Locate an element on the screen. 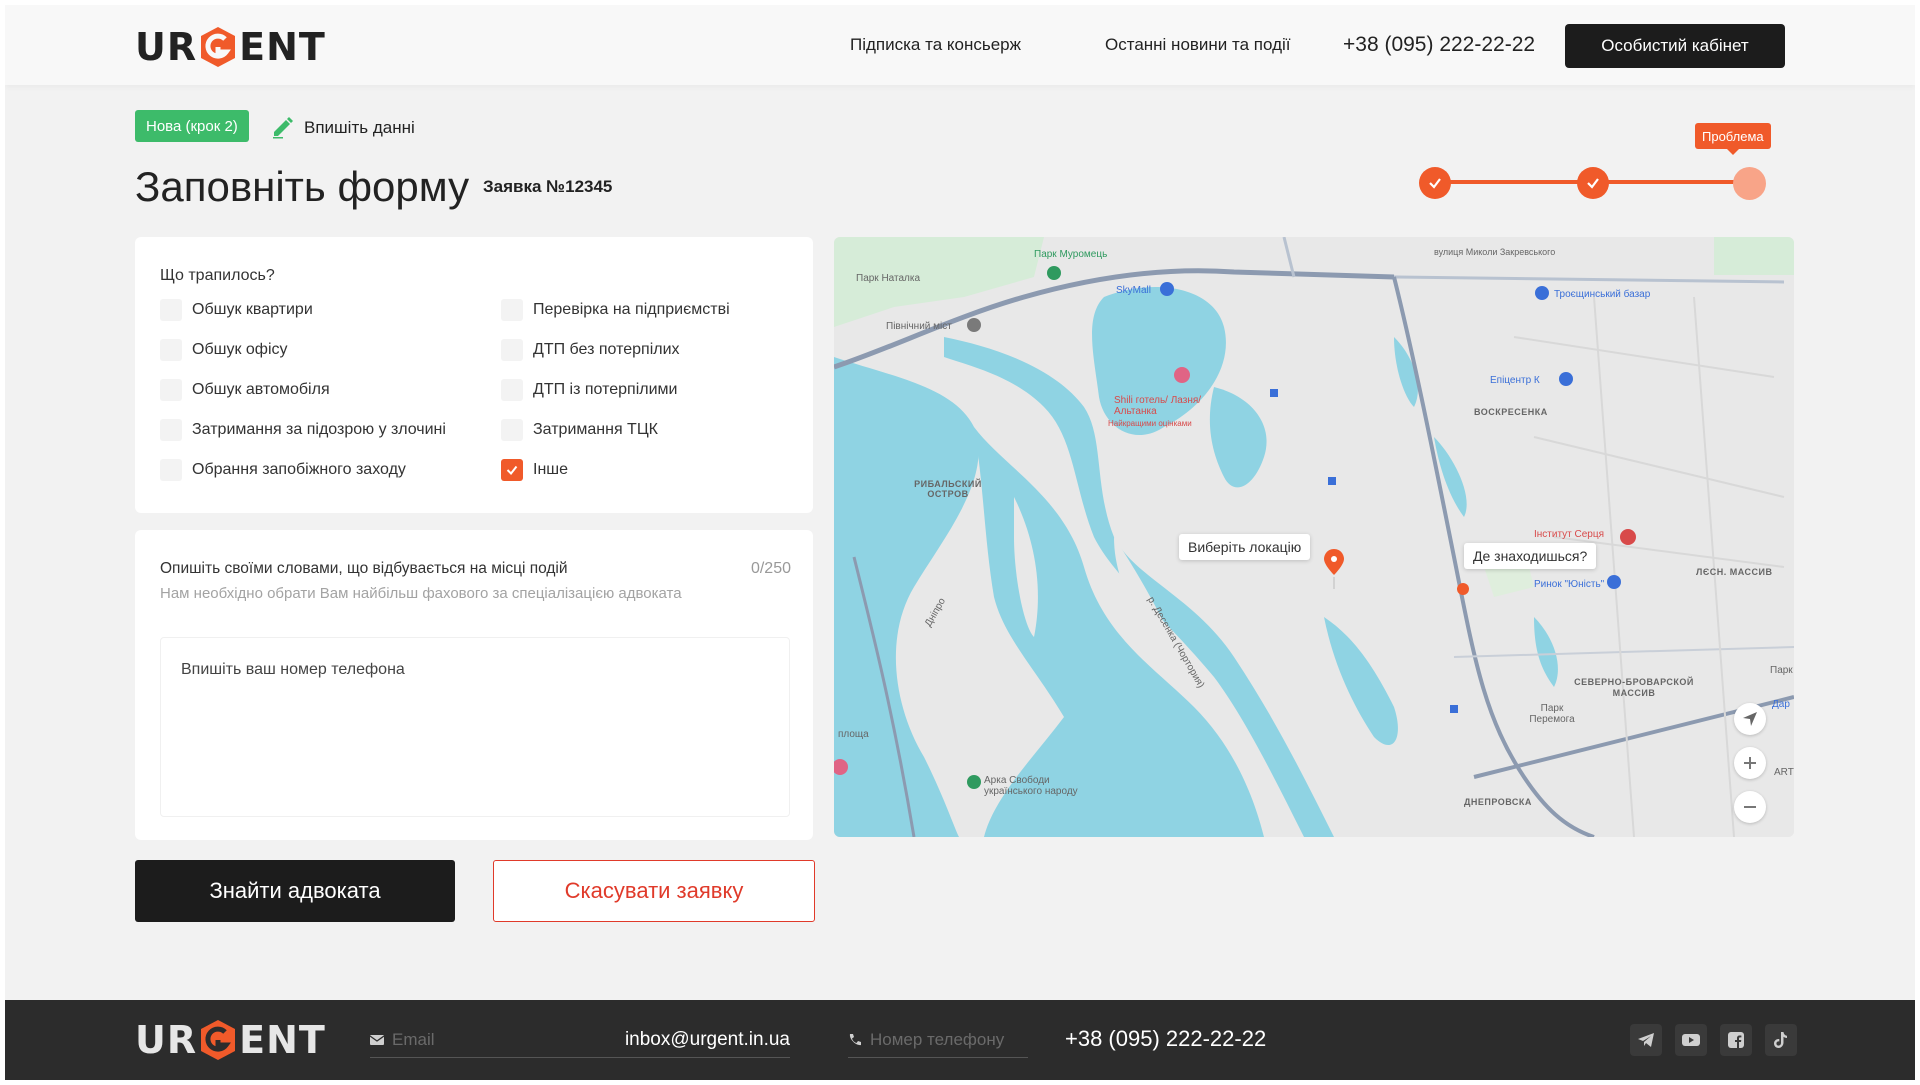  map-label: Найкращими оцінками is located at coordinates (1150, 423).